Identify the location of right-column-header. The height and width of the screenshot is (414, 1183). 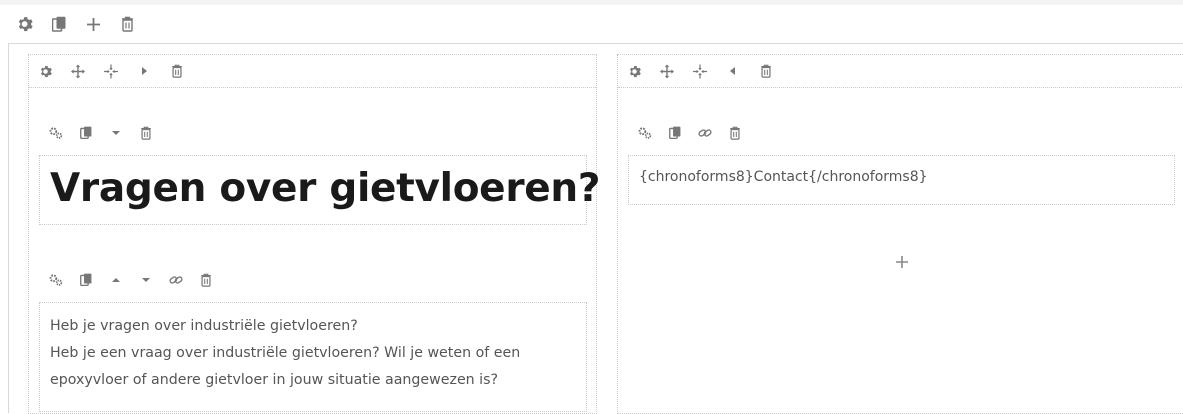
(900, 71).